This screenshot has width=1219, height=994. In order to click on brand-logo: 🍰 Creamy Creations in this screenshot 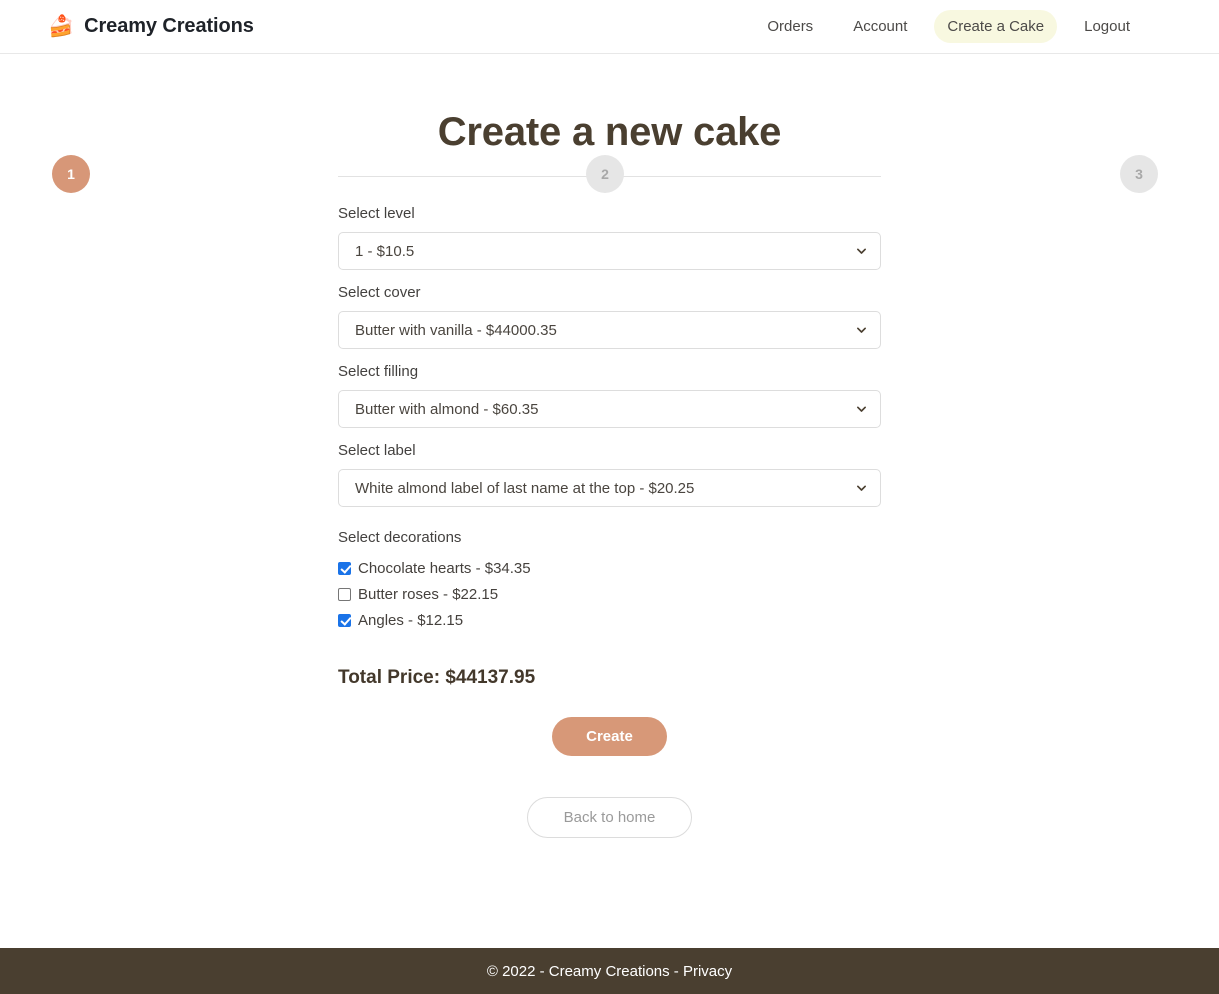, I will do `click(151, 26)`.